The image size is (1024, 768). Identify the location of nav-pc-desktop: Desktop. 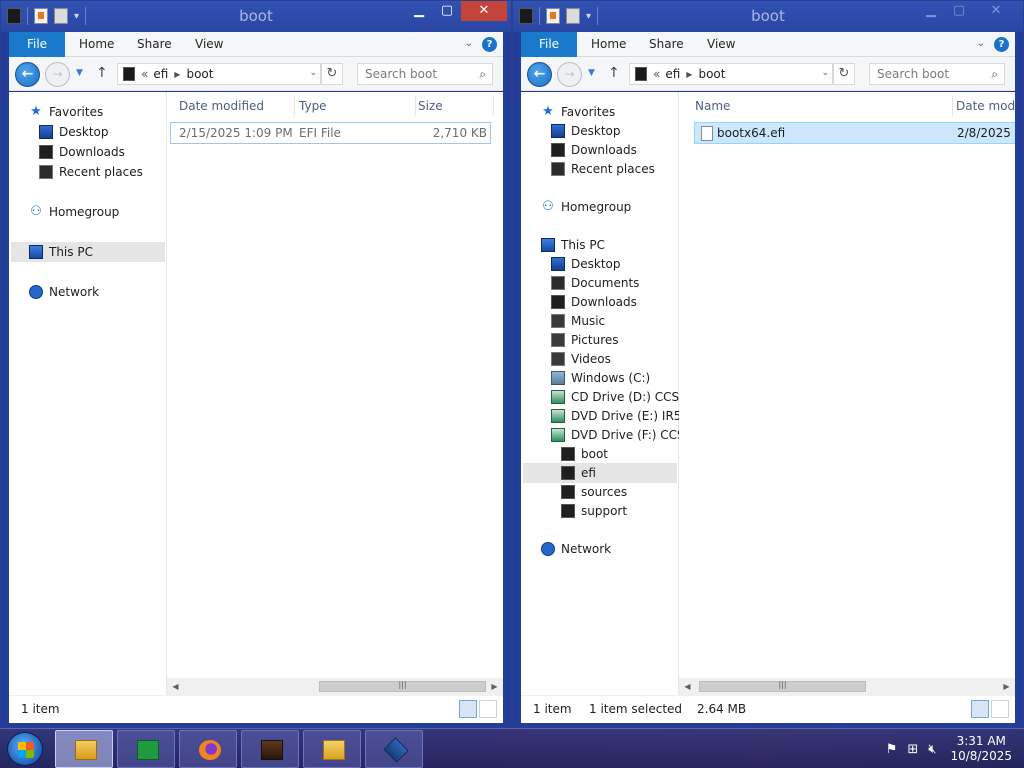
(586, 264).